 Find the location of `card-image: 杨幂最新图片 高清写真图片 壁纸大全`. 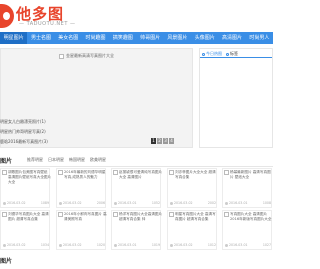

card-image: 杨幂最新图片 高清写真图片 壁纸大全 is located at coordinates (249, 180).